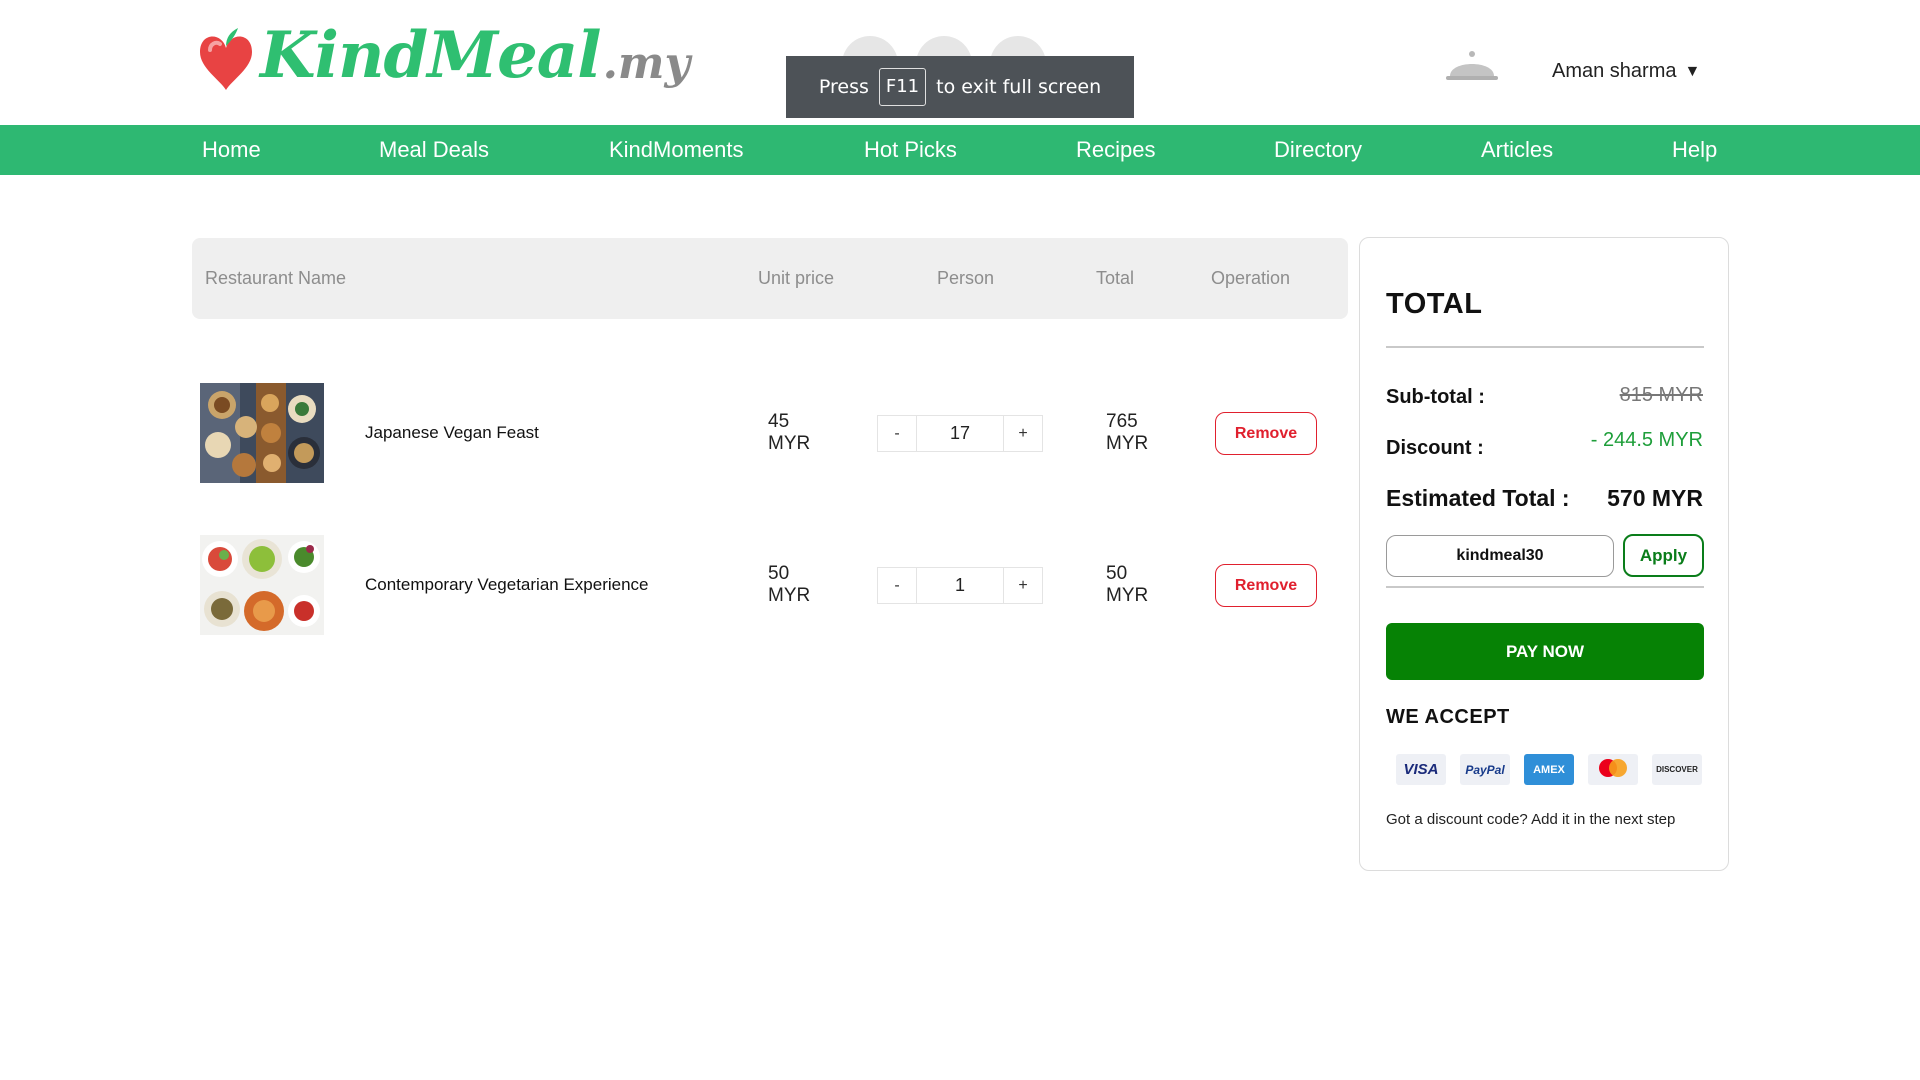 The height and width of the screenshot is (1080, 1920). Describe the element at coordinates (1646, 440) in the screenshot. I see `discount-value: - 244.5 MYR` at that location.